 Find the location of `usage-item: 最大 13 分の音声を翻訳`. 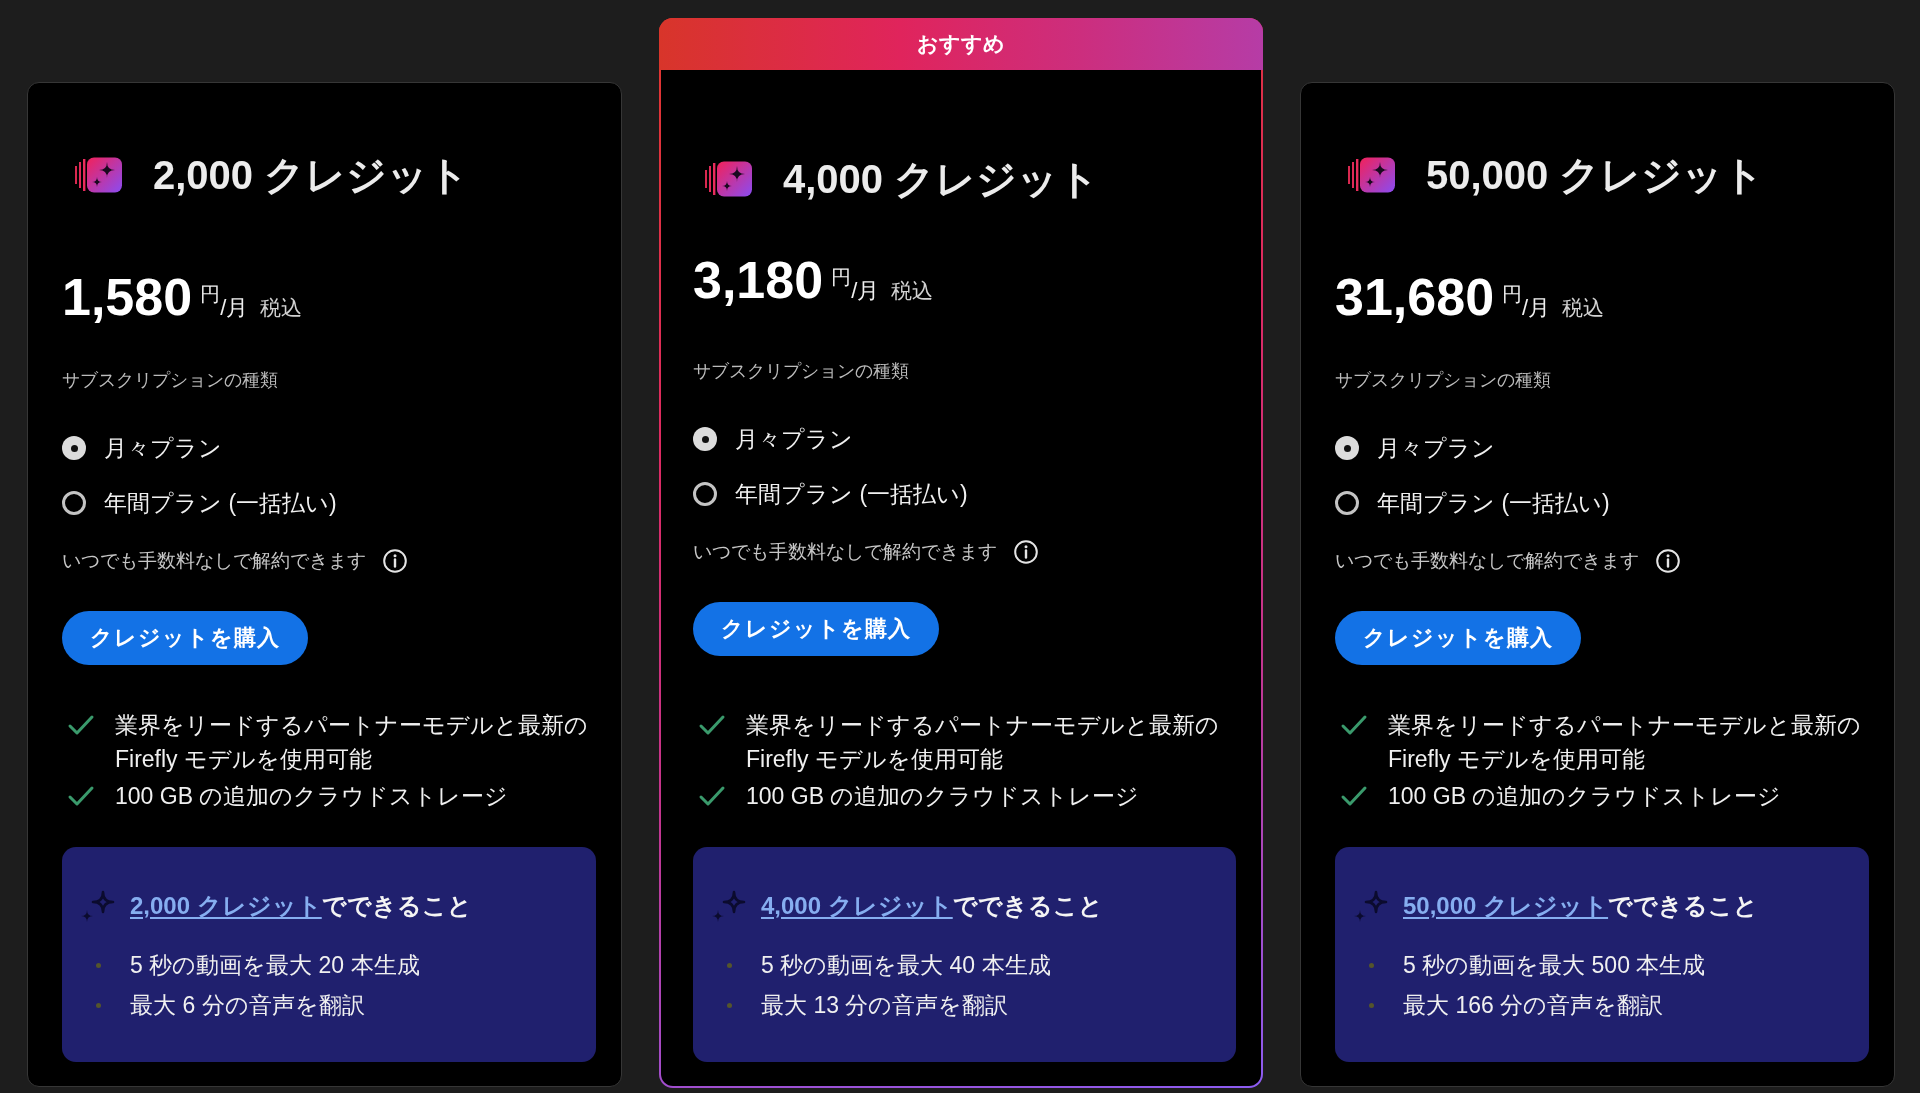

usage-item: 最大 13 分の音声を翻訳 is located at coordinates (885, 1005).